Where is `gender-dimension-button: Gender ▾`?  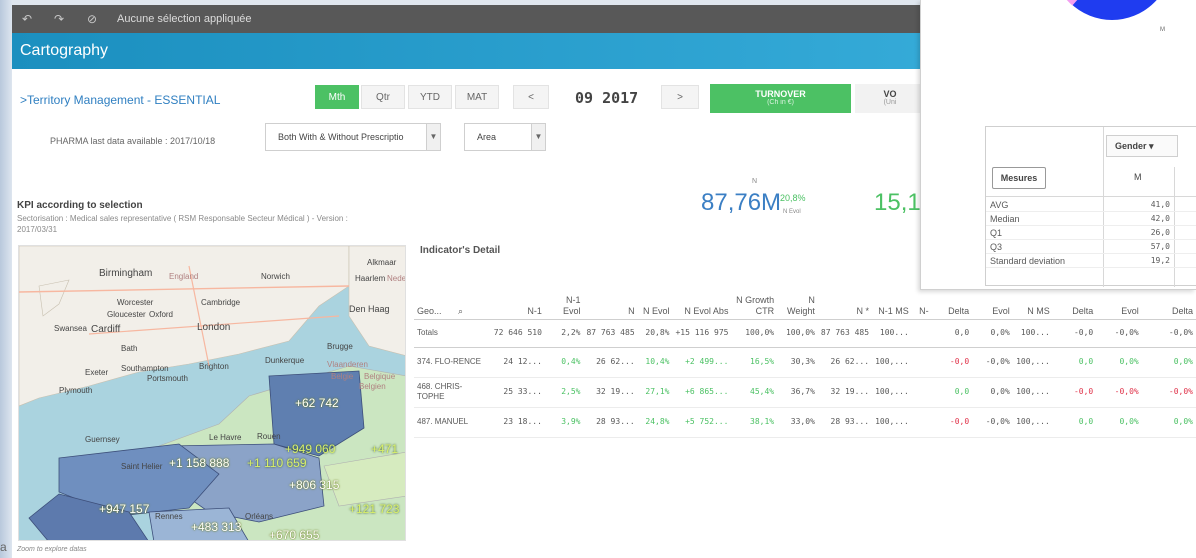 gender-dimension-button: Gender ▾ is located at coordinates (1142, 146).